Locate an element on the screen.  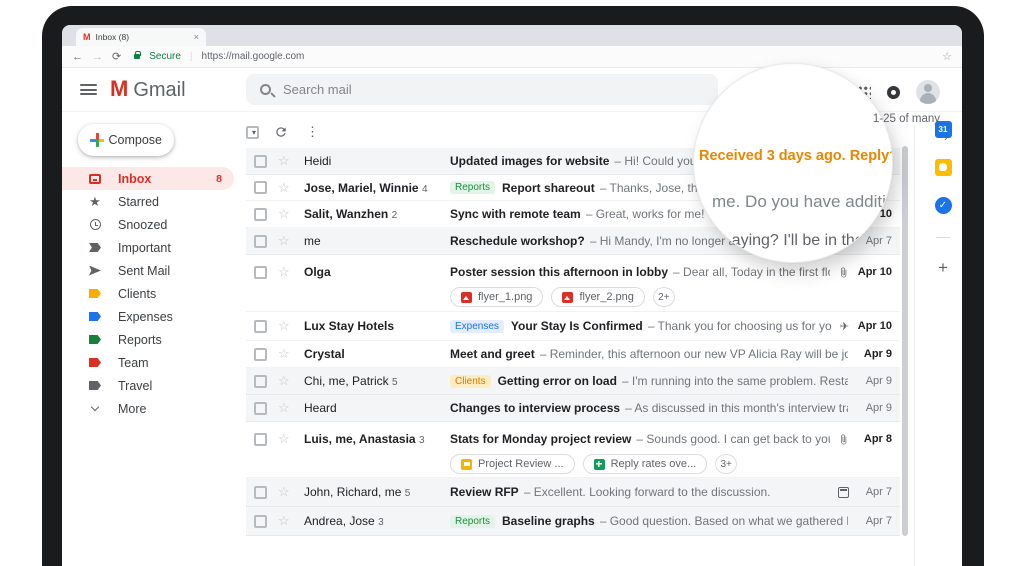
rail-divider is located at coordinates (914, 345).